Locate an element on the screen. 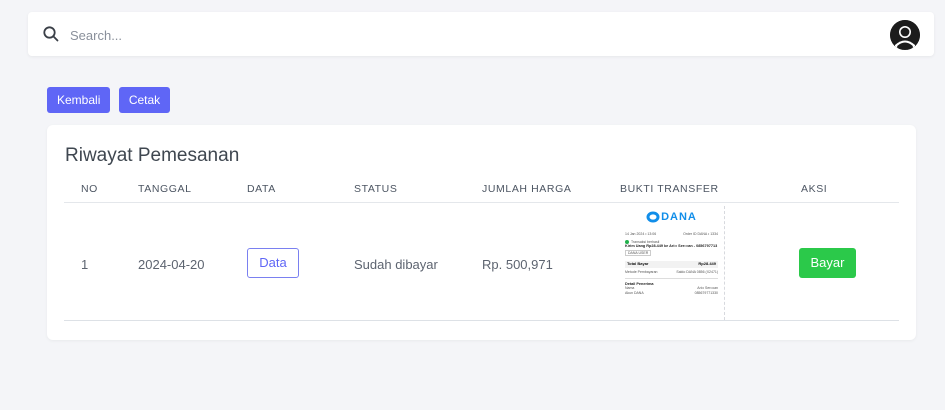 The height and width of the screenshot is (410, 945). dana-logo-icon is located at coordinates (653, 217).